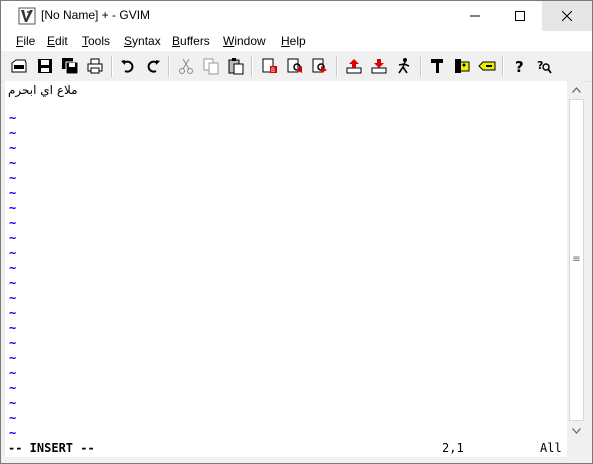  I want to click on save-session-icon, so click(379, 66).